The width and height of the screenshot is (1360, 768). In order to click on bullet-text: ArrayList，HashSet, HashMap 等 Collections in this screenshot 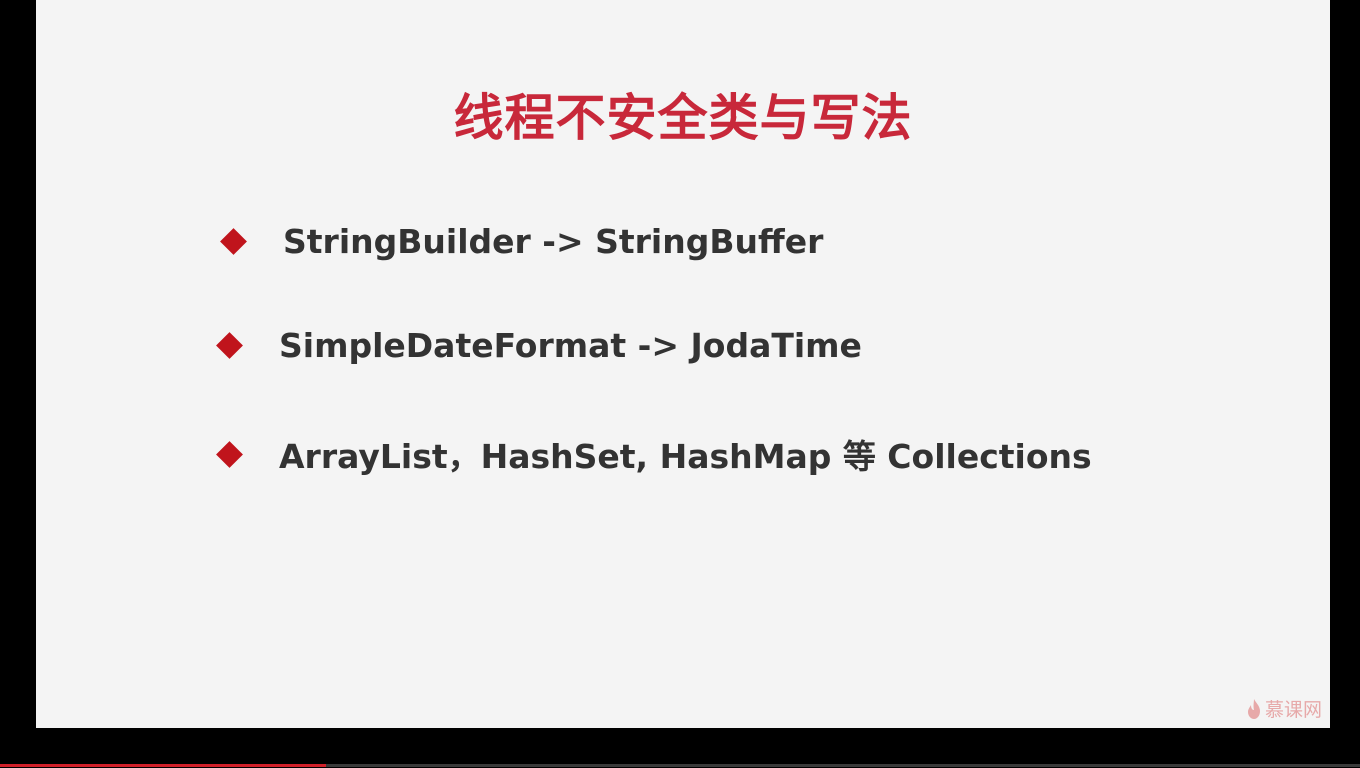, I will do `click(685, 456)`.